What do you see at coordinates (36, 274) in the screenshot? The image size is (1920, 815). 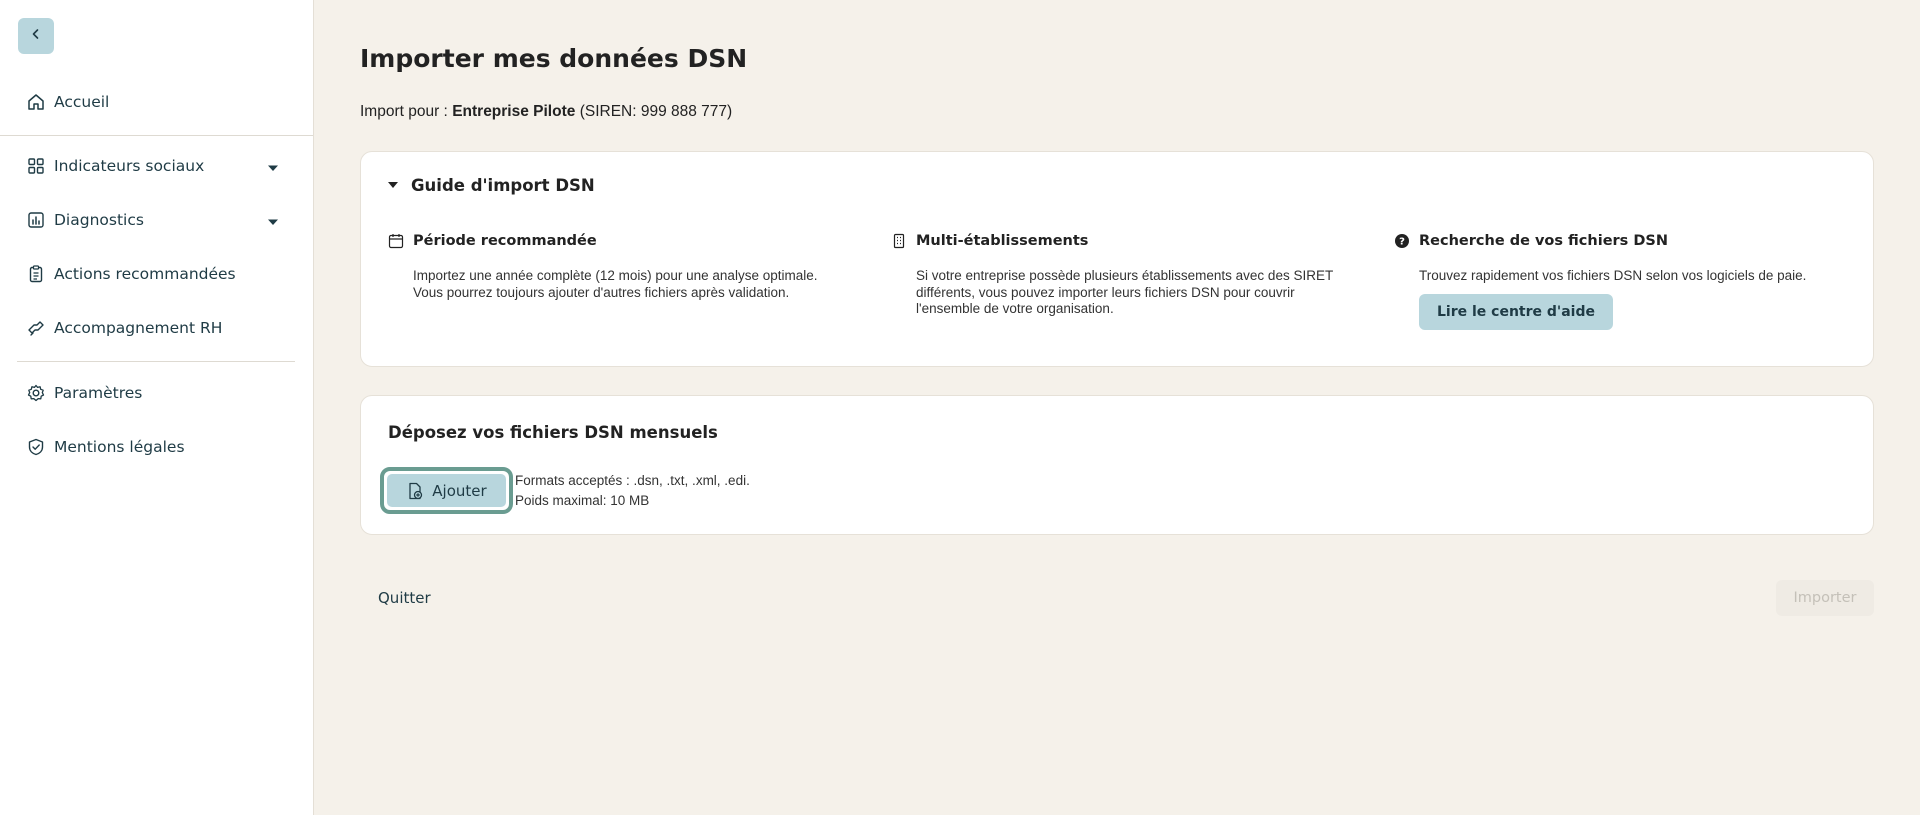 I see `clipboard-icon` at bounding box center [36, 274].